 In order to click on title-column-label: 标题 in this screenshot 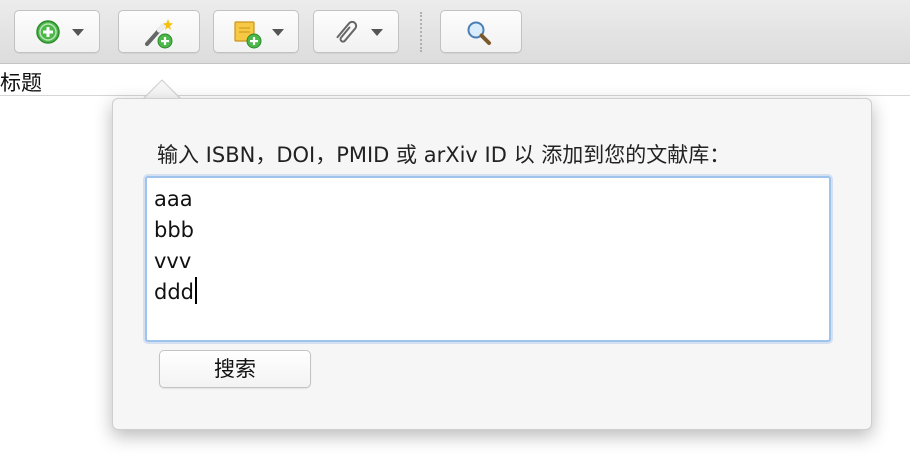, I will do `click(21, 83)`.